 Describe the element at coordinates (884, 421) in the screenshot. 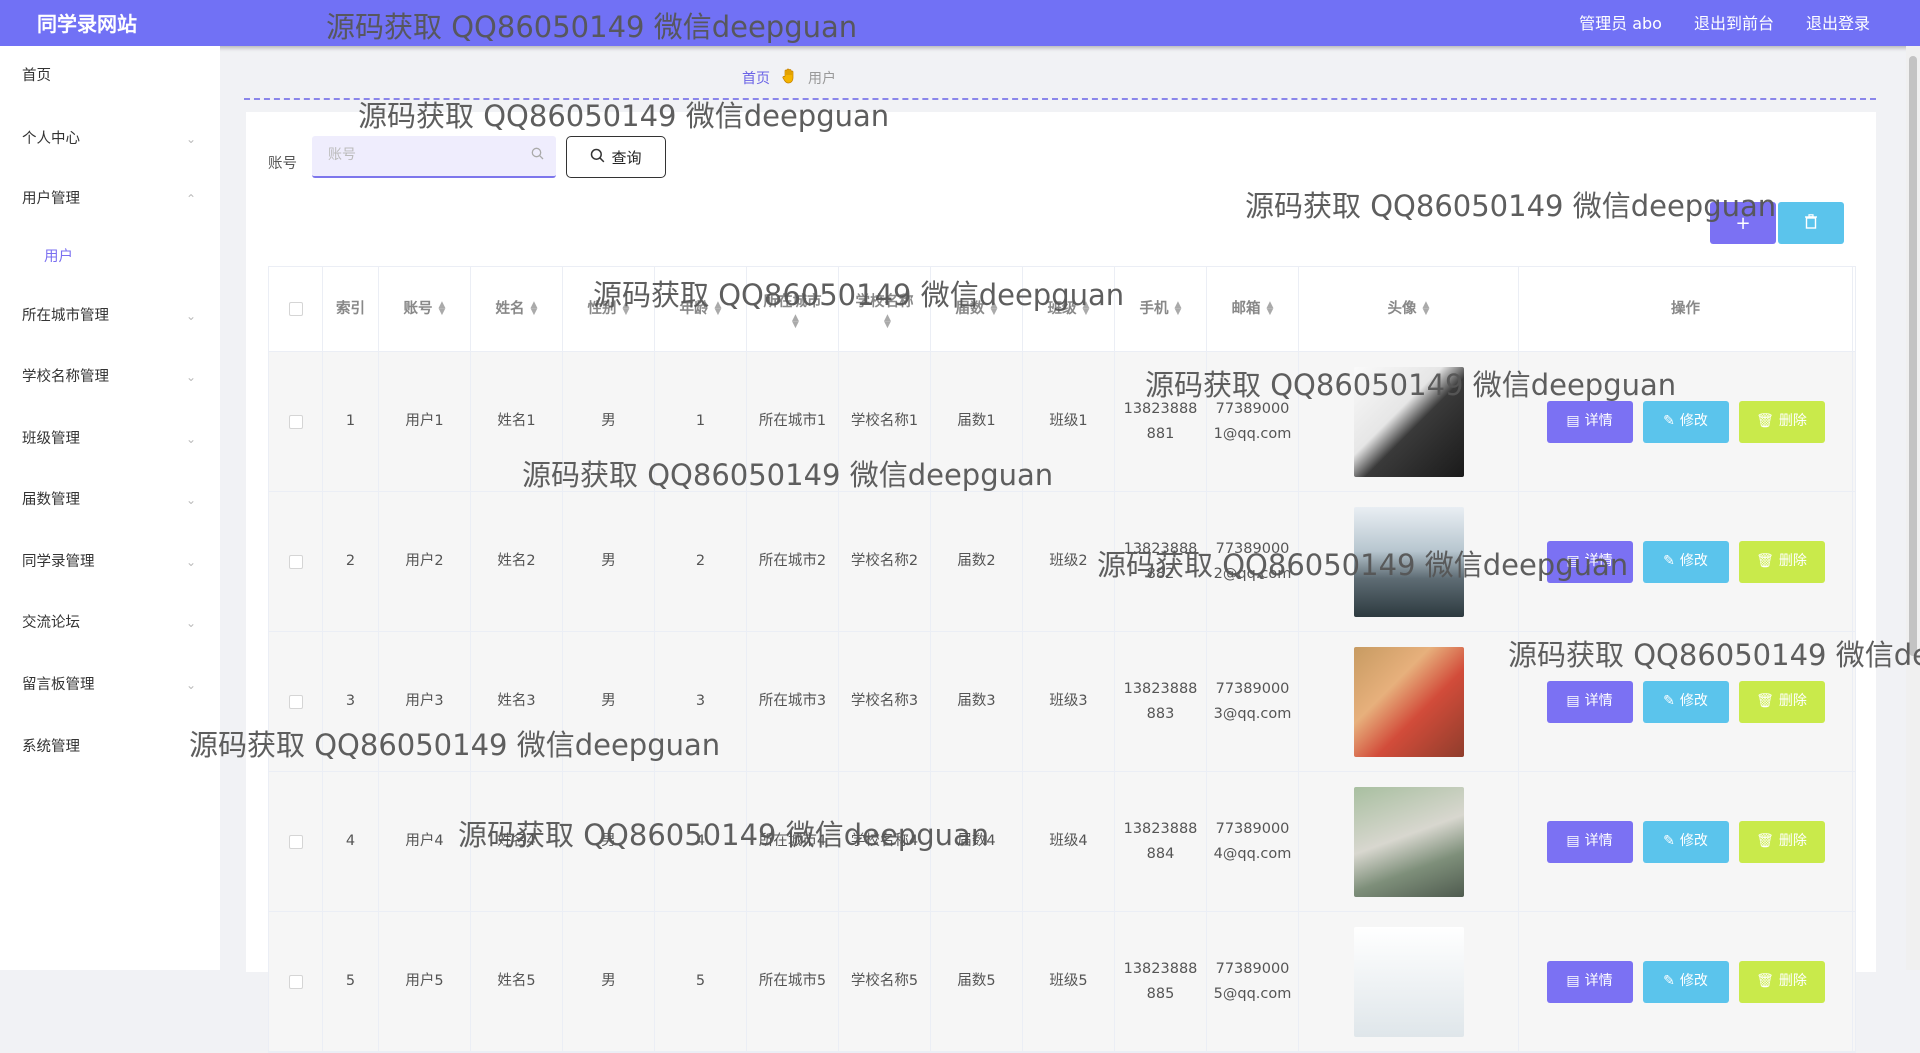

I see `cell-school-value: 学校名称1` at that location.